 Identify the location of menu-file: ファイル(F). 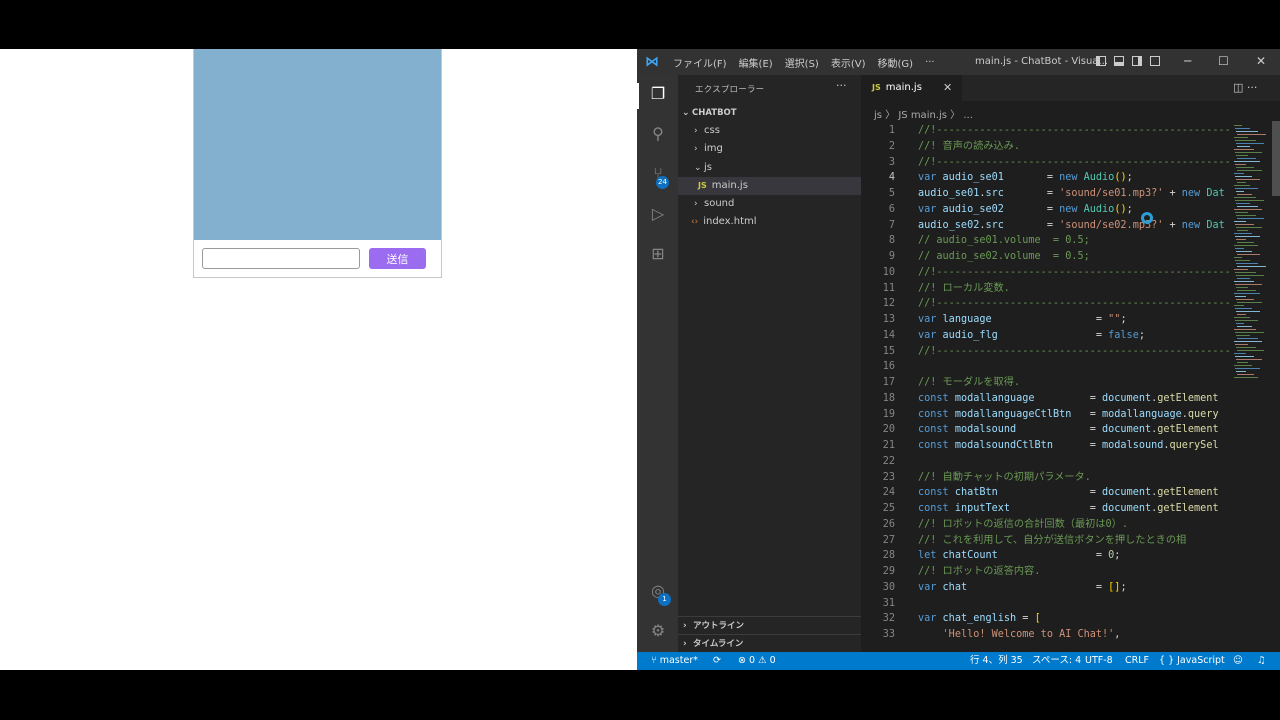
(700, 62).